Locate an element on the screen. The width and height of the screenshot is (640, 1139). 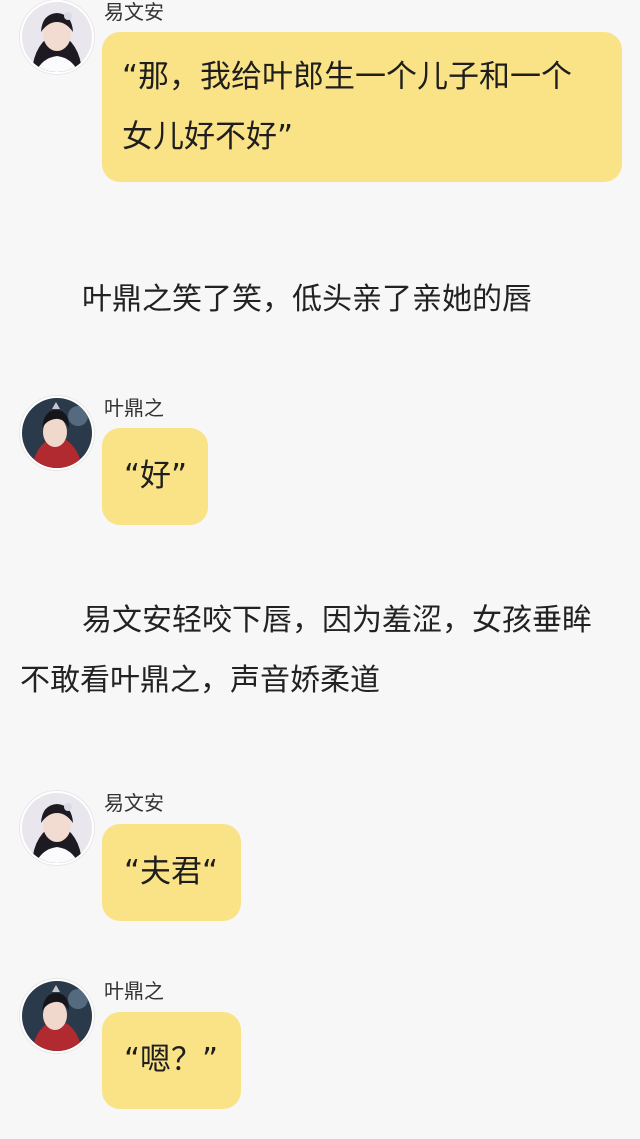
message-bubble: “夫君“ is located at coordinates (171, 872).